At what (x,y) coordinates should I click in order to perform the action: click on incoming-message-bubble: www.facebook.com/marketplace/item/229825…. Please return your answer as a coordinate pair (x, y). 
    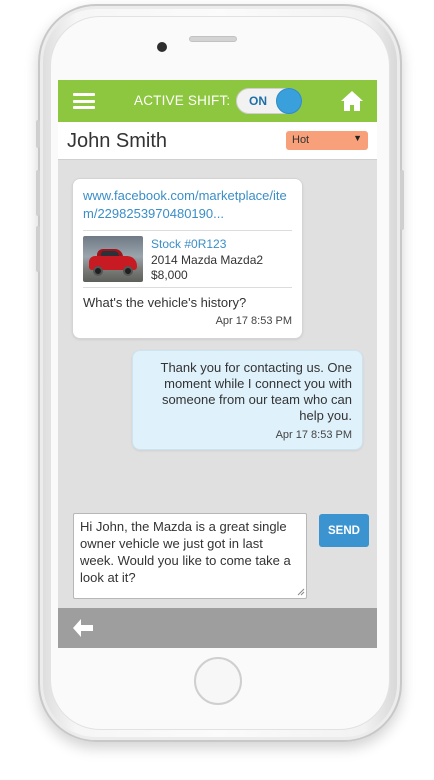
    Looking at the image, I should click on (187, 258).